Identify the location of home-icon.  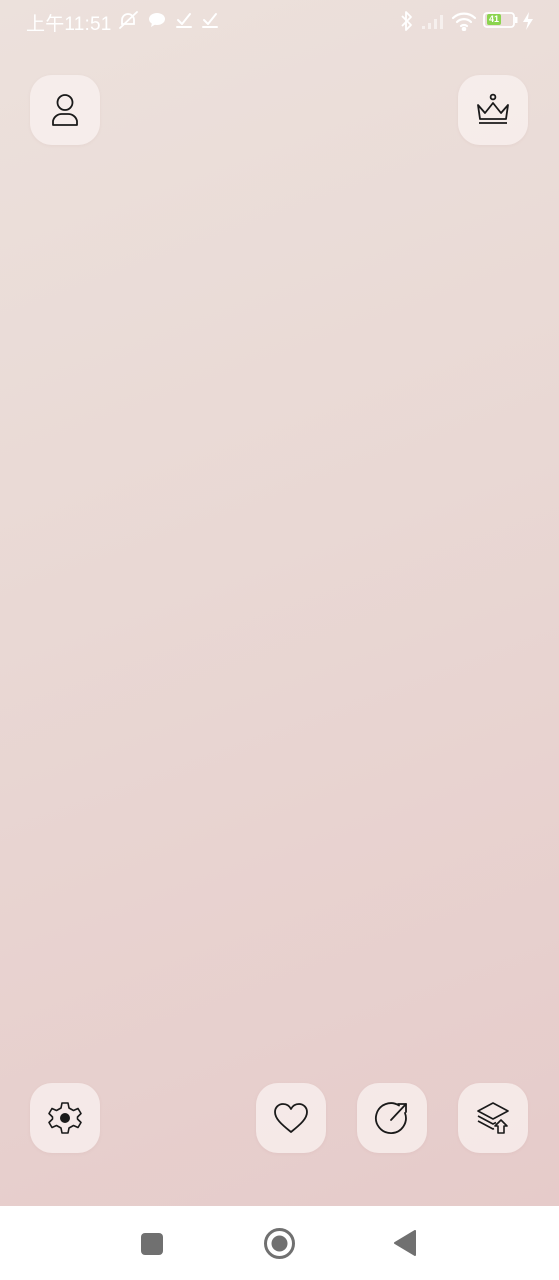
(279, 1243).